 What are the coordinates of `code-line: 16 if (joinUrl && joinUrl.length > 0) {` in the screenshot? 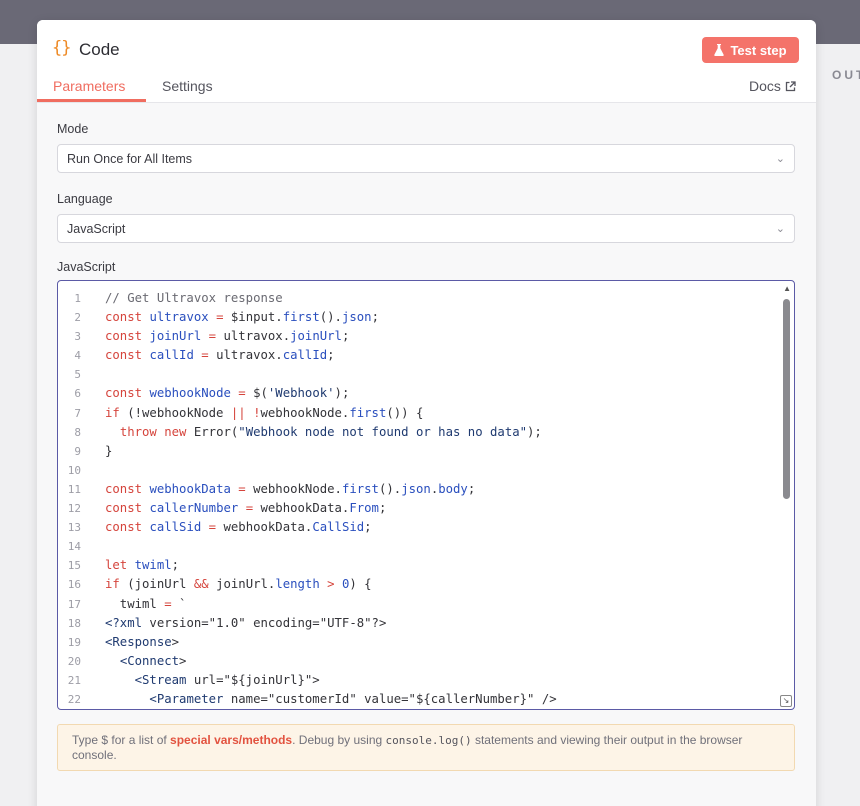 It's located at (418, 584).